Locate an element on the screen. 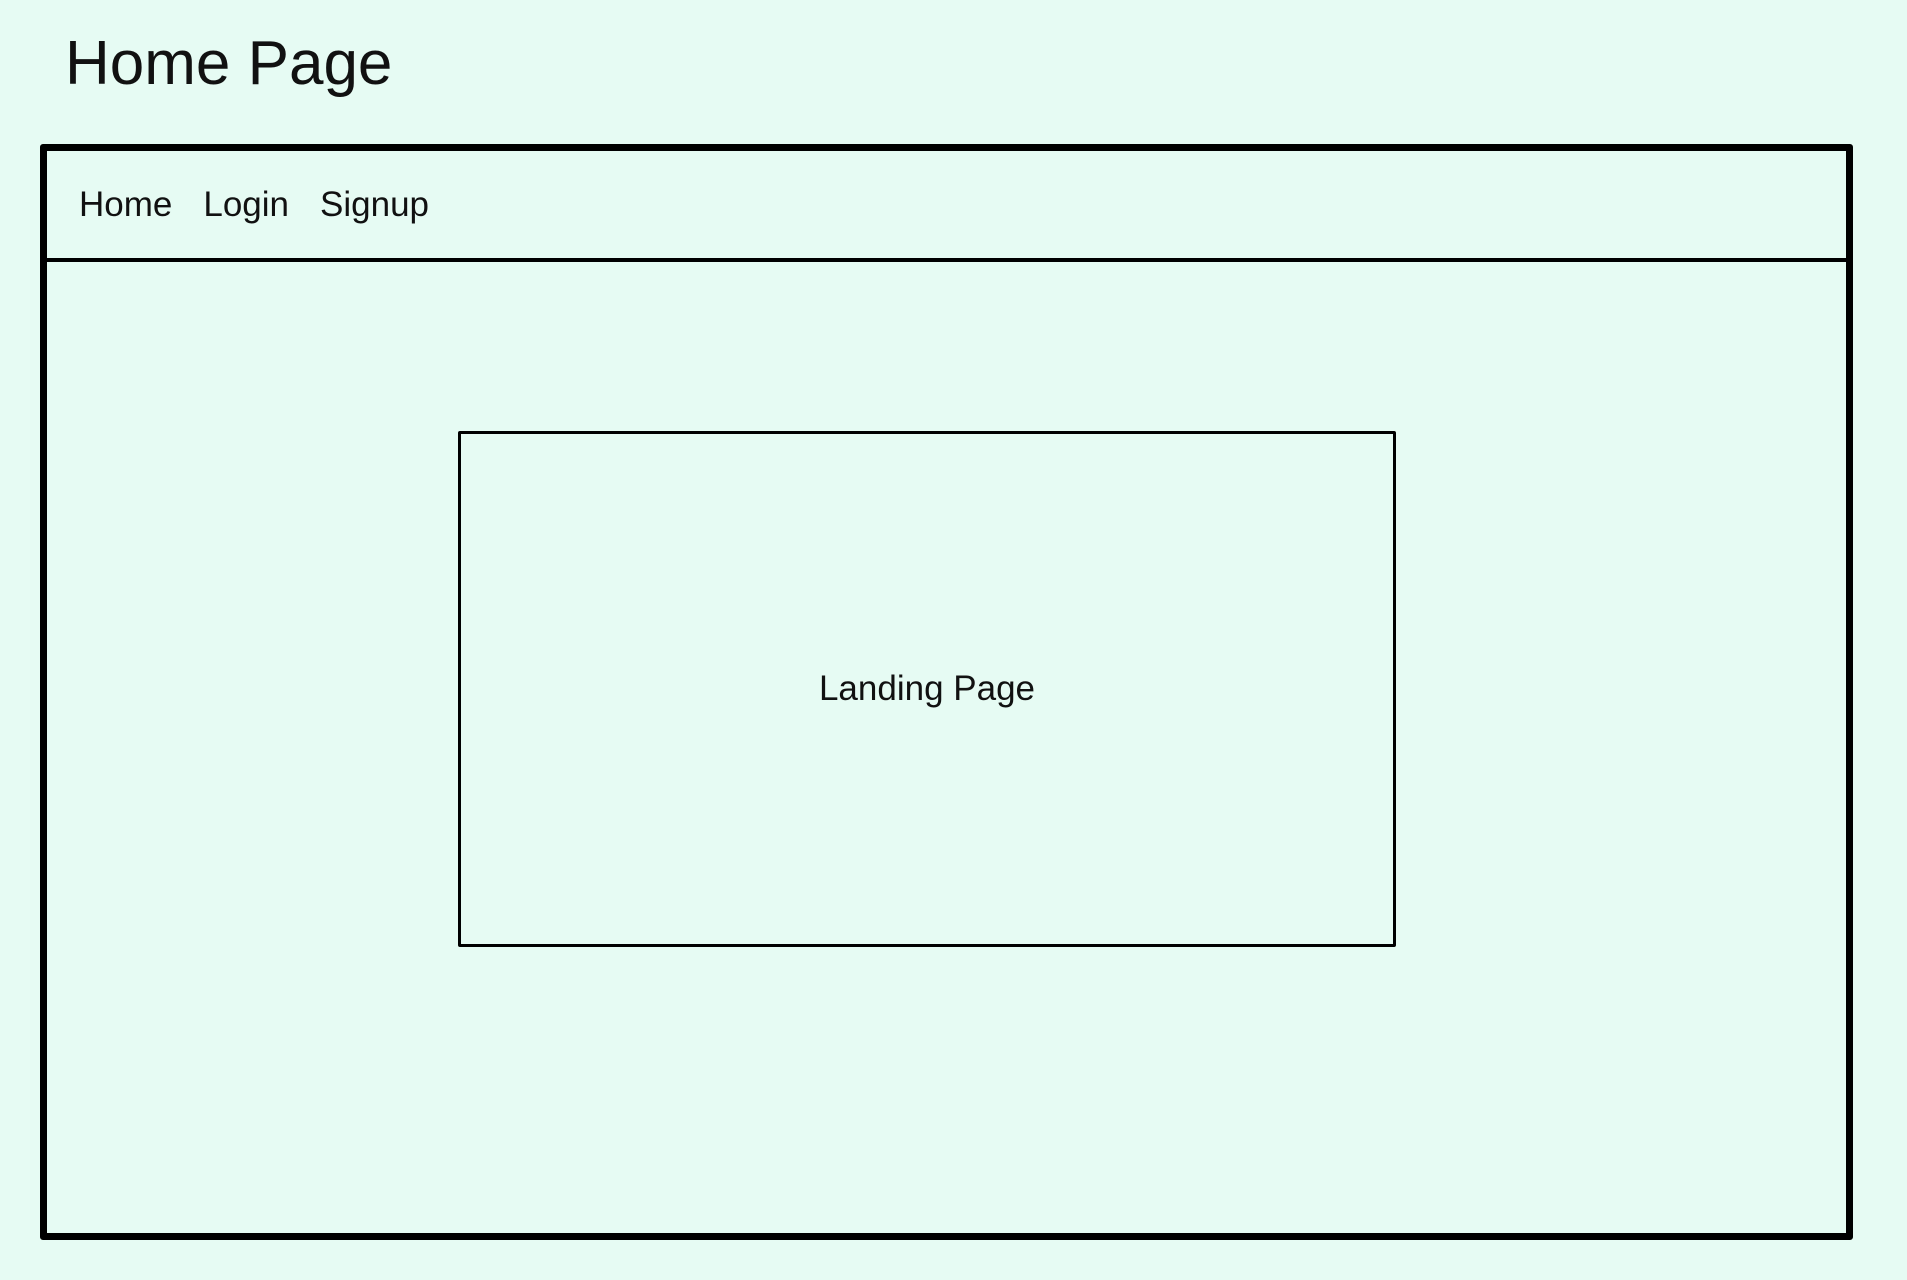 Image resolution: width=1907 pixels, height=1280 pixels. landing-page-label: Landing Page is located at coordinates (927, 688).